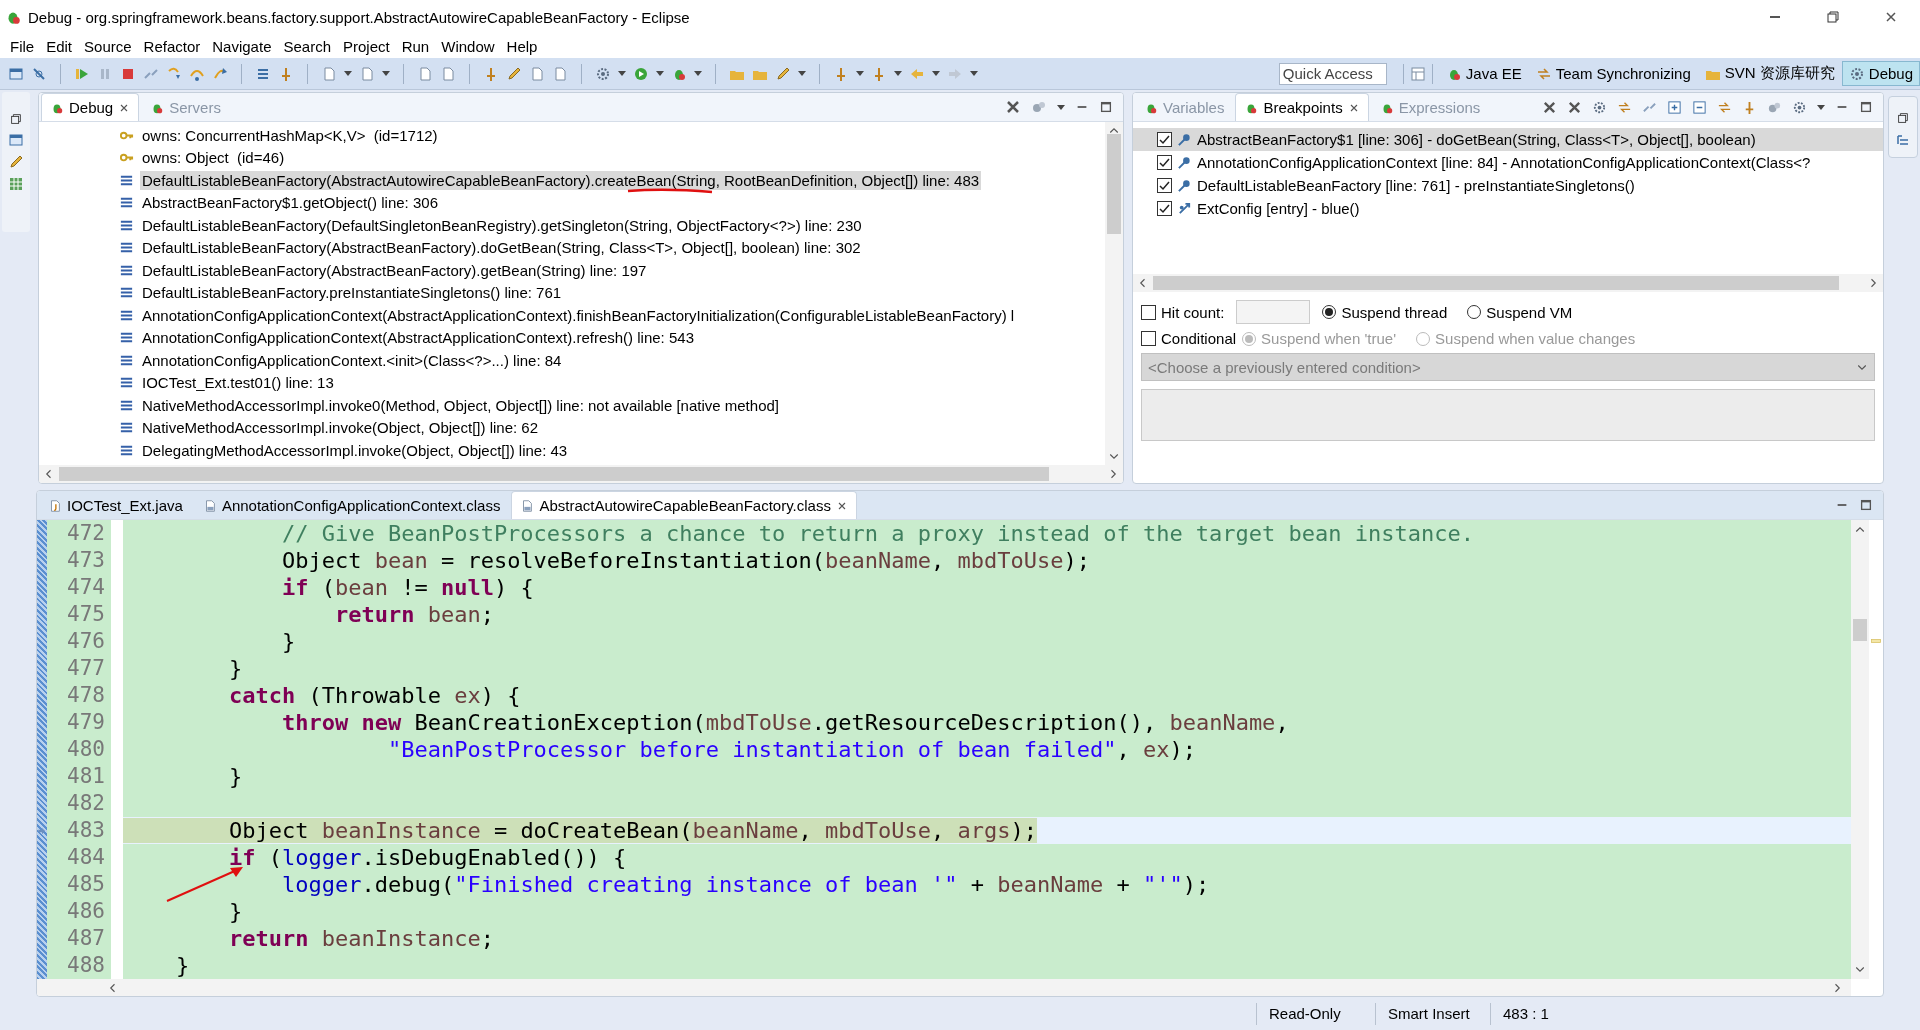 This screenshot has width=1920, height=1030. I want to click on stack-frame: AbstractBeanFactory$1.getObject() line: 306, so click(290, 203).